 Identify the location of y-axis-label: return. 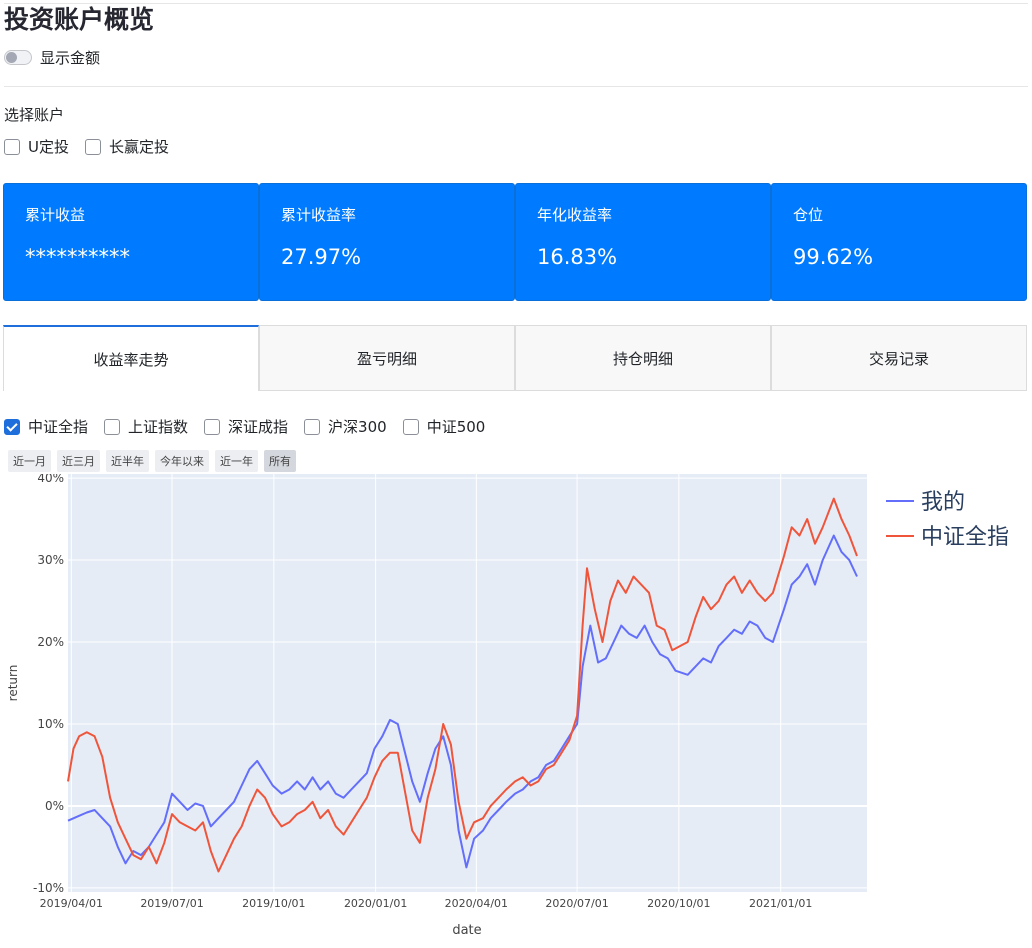
(13, 683).